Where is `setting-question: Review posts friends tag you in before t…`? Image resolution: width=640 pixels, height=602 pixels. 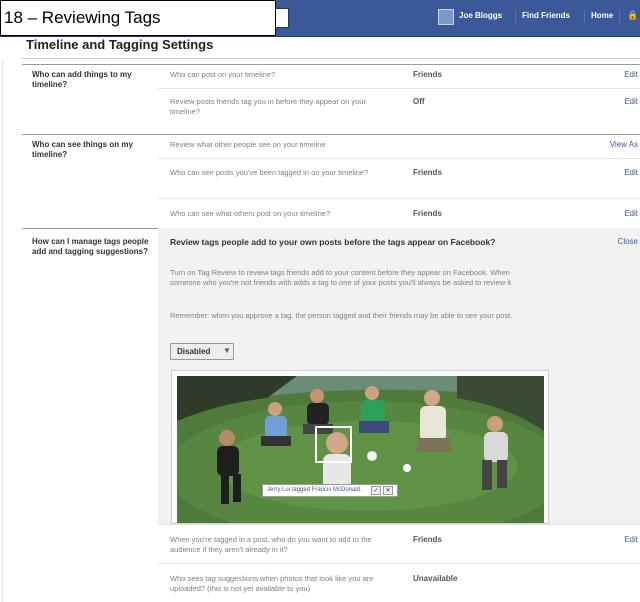
setting-question: Review posts friends tag you in before t… is located at coordinates (268, 106).